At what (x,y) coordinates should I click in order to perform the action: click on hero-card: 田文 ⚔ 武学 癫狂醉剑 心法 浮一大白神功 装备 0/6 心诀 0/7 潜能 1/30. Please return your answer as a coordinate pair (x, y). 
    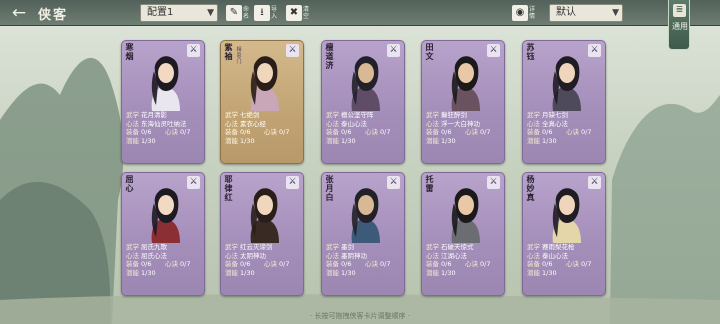
    Looking at the image, I should click on (463, 102).